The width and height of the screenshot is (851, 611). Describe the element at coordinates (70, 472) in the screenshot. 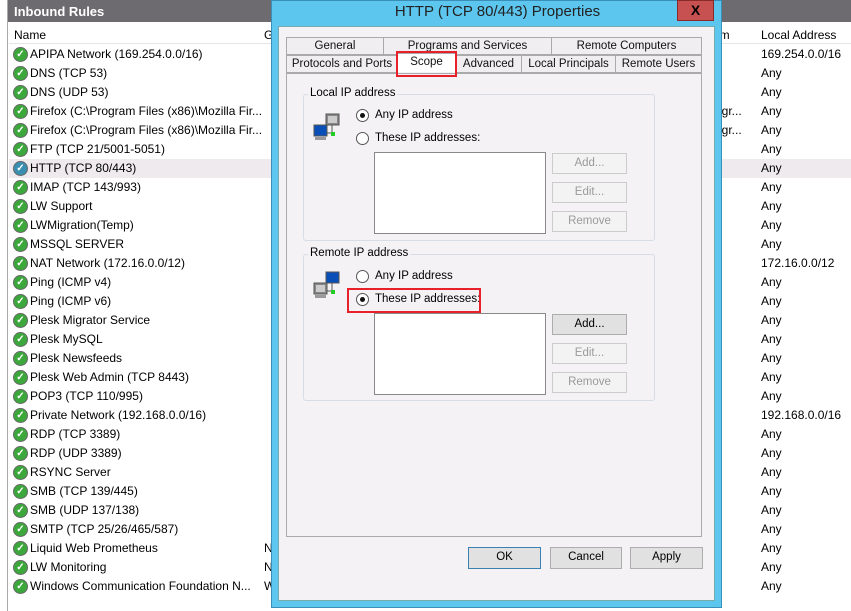

I see `rule-name: RSYNC Server` at that location.